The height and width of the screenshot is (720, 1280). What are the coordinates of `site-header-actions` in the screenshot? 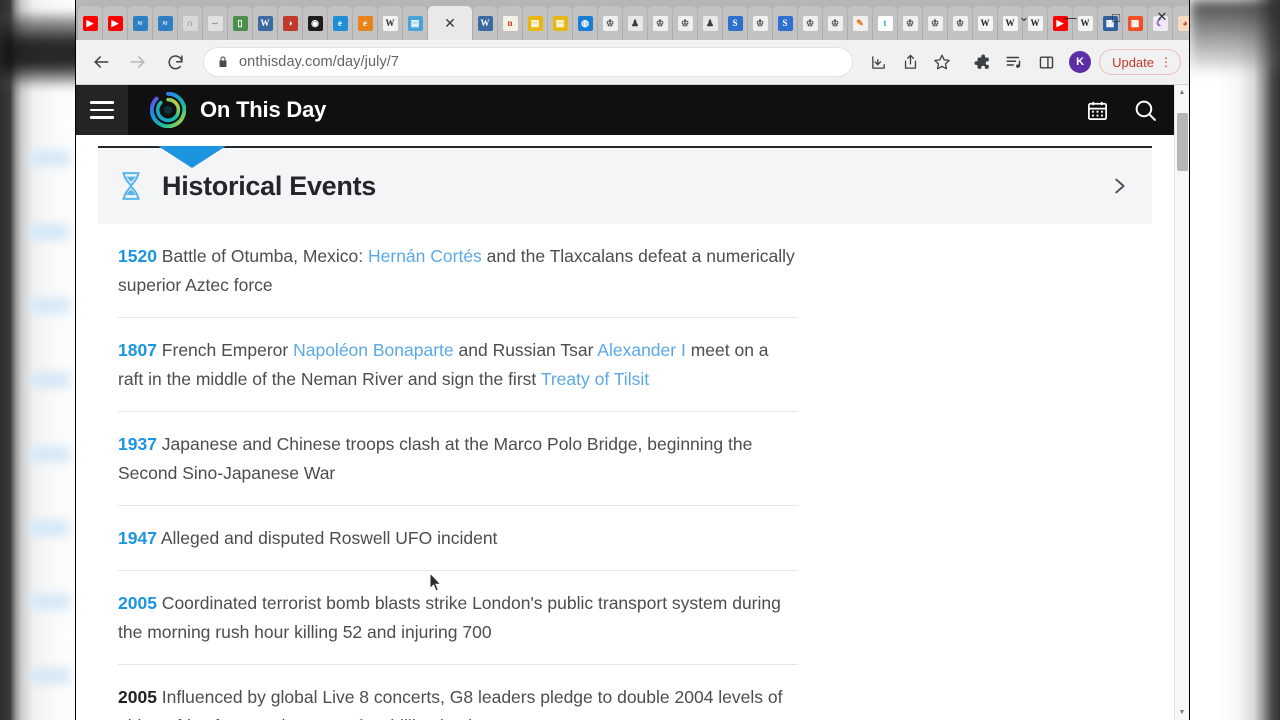 It's located at (1122, 110).